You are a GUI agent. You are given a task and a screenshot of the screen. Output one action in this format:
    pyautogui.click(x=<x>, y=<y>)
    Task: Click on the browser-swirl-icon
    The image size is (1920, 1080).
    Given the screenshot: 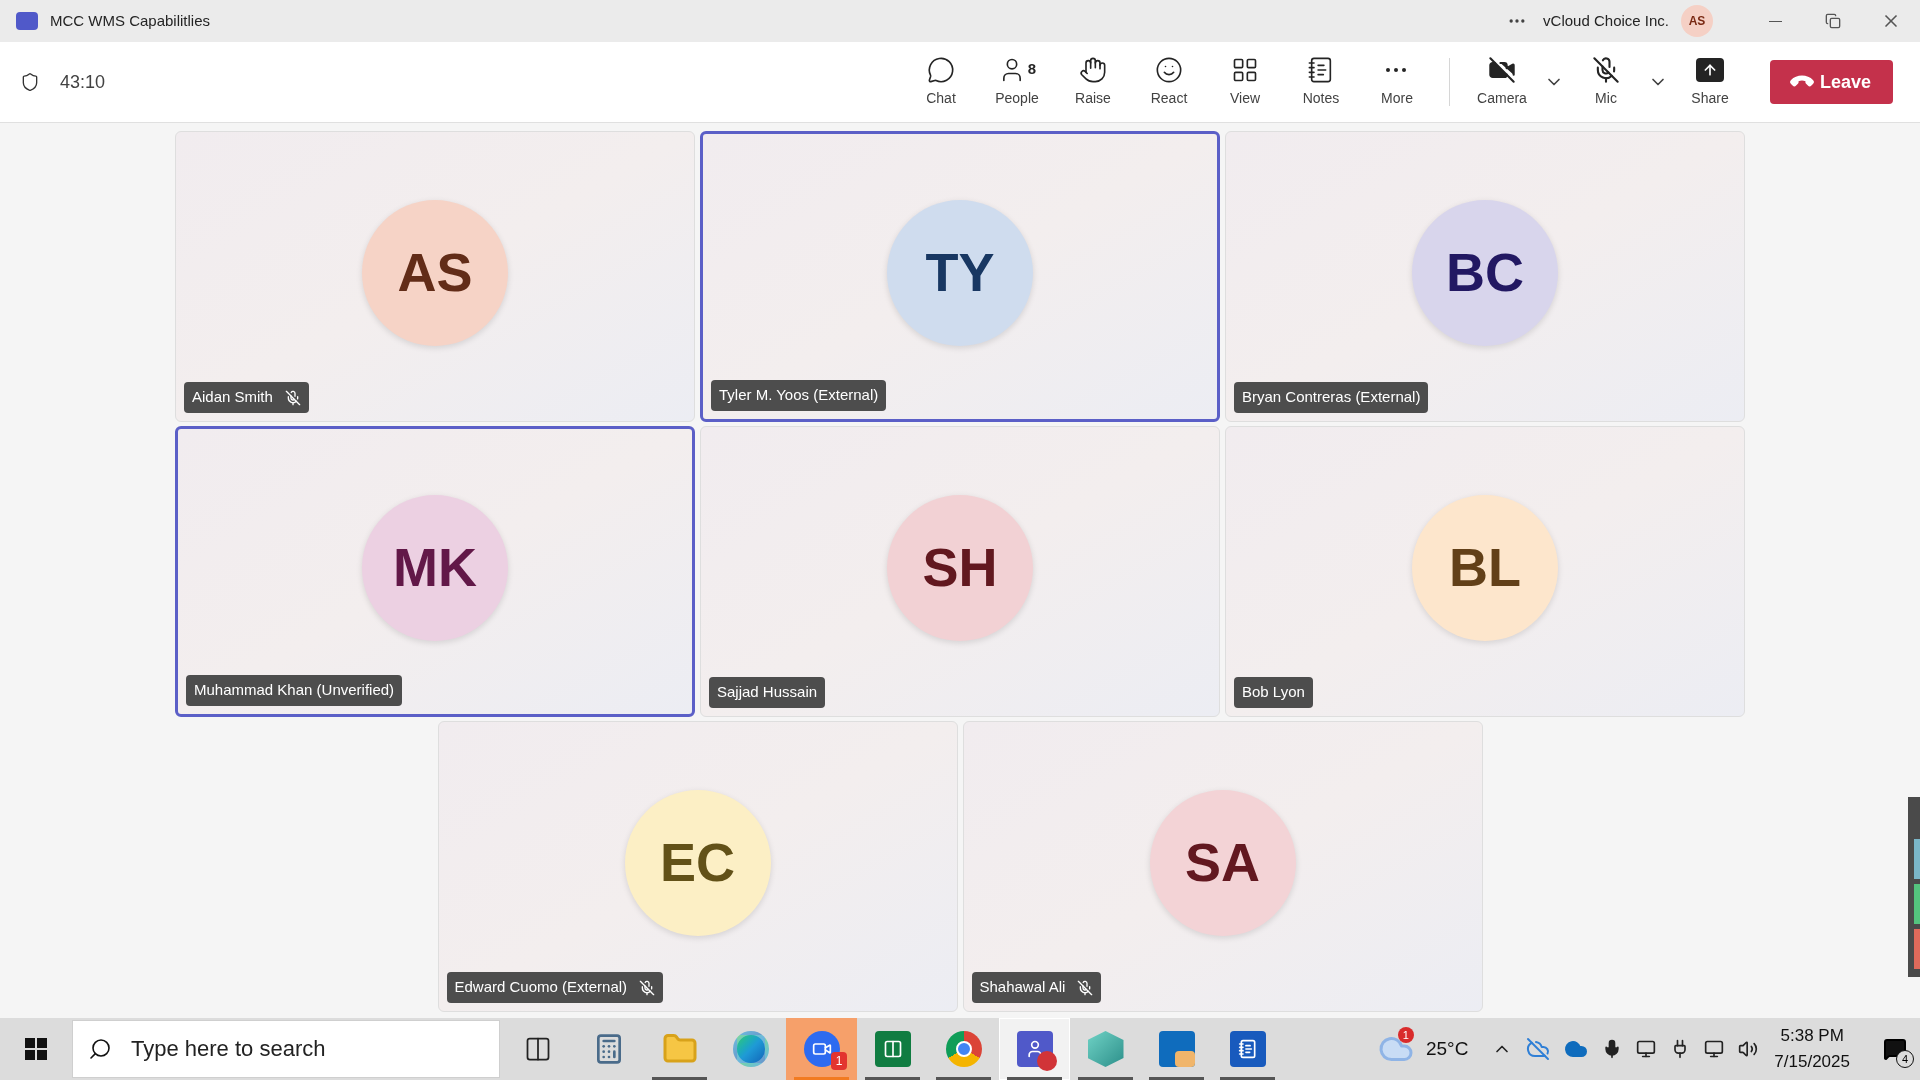 What is the action you would take?
    pyautogui.click(x=750, y=1049)
    